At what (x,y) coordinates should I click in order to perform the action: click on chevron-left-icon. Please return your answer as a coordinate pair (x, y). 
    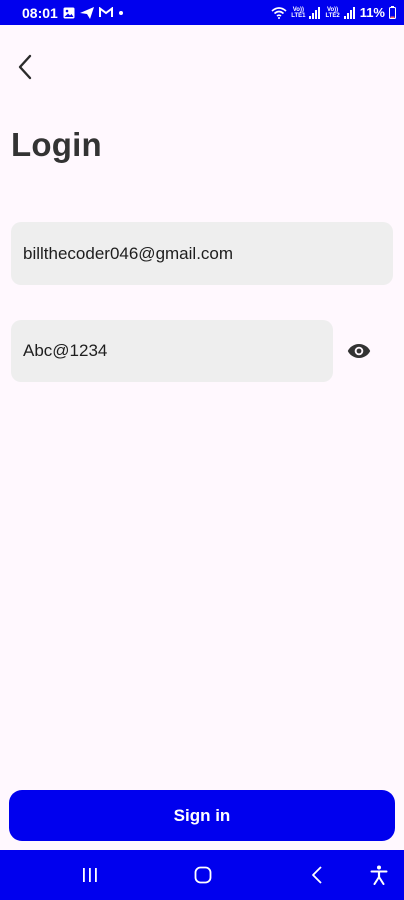
    Looking at the image, I should click on (25, 67).